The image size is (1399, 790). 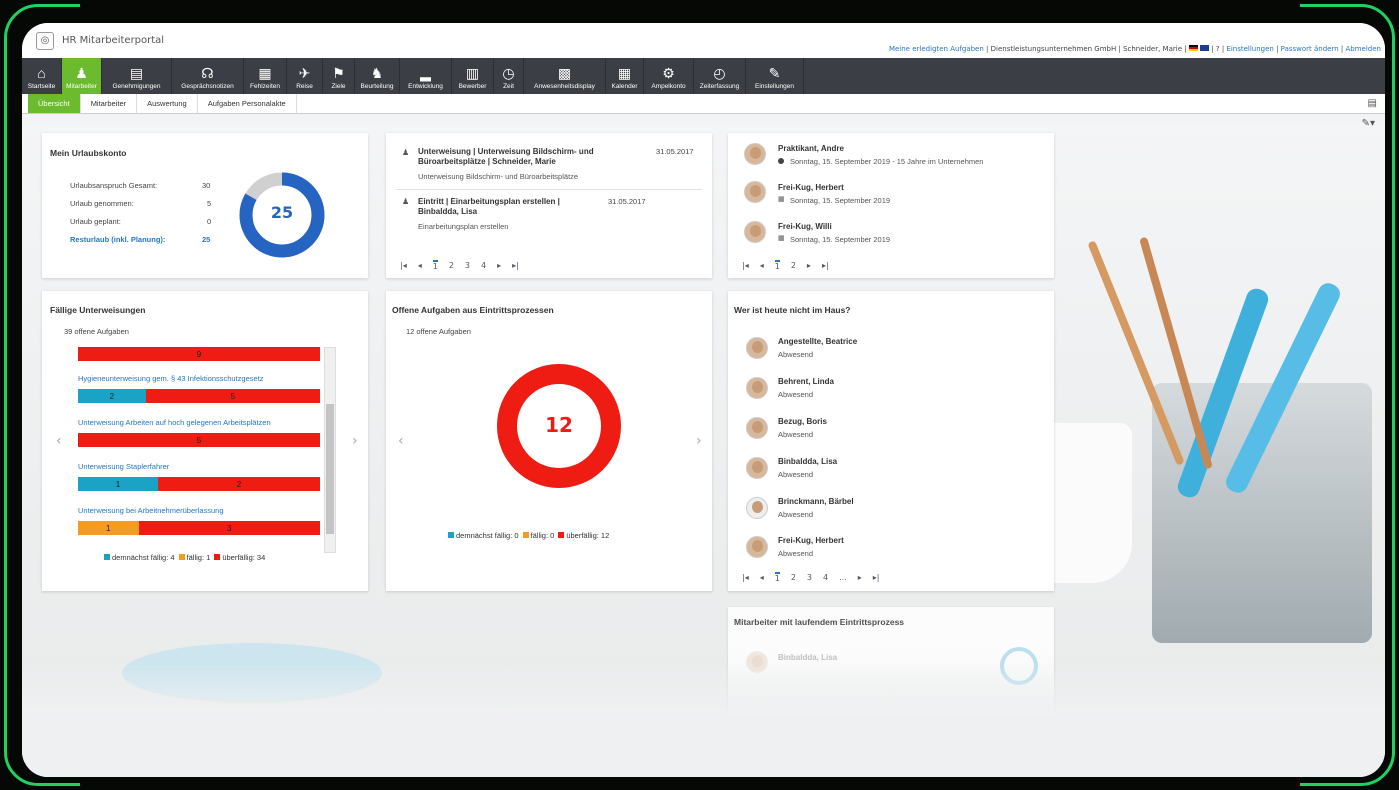 What do you see at coordinates (774, 73) in the screenshot?
I see `wrench-icon: ✎` at bounding box center [774, 73].